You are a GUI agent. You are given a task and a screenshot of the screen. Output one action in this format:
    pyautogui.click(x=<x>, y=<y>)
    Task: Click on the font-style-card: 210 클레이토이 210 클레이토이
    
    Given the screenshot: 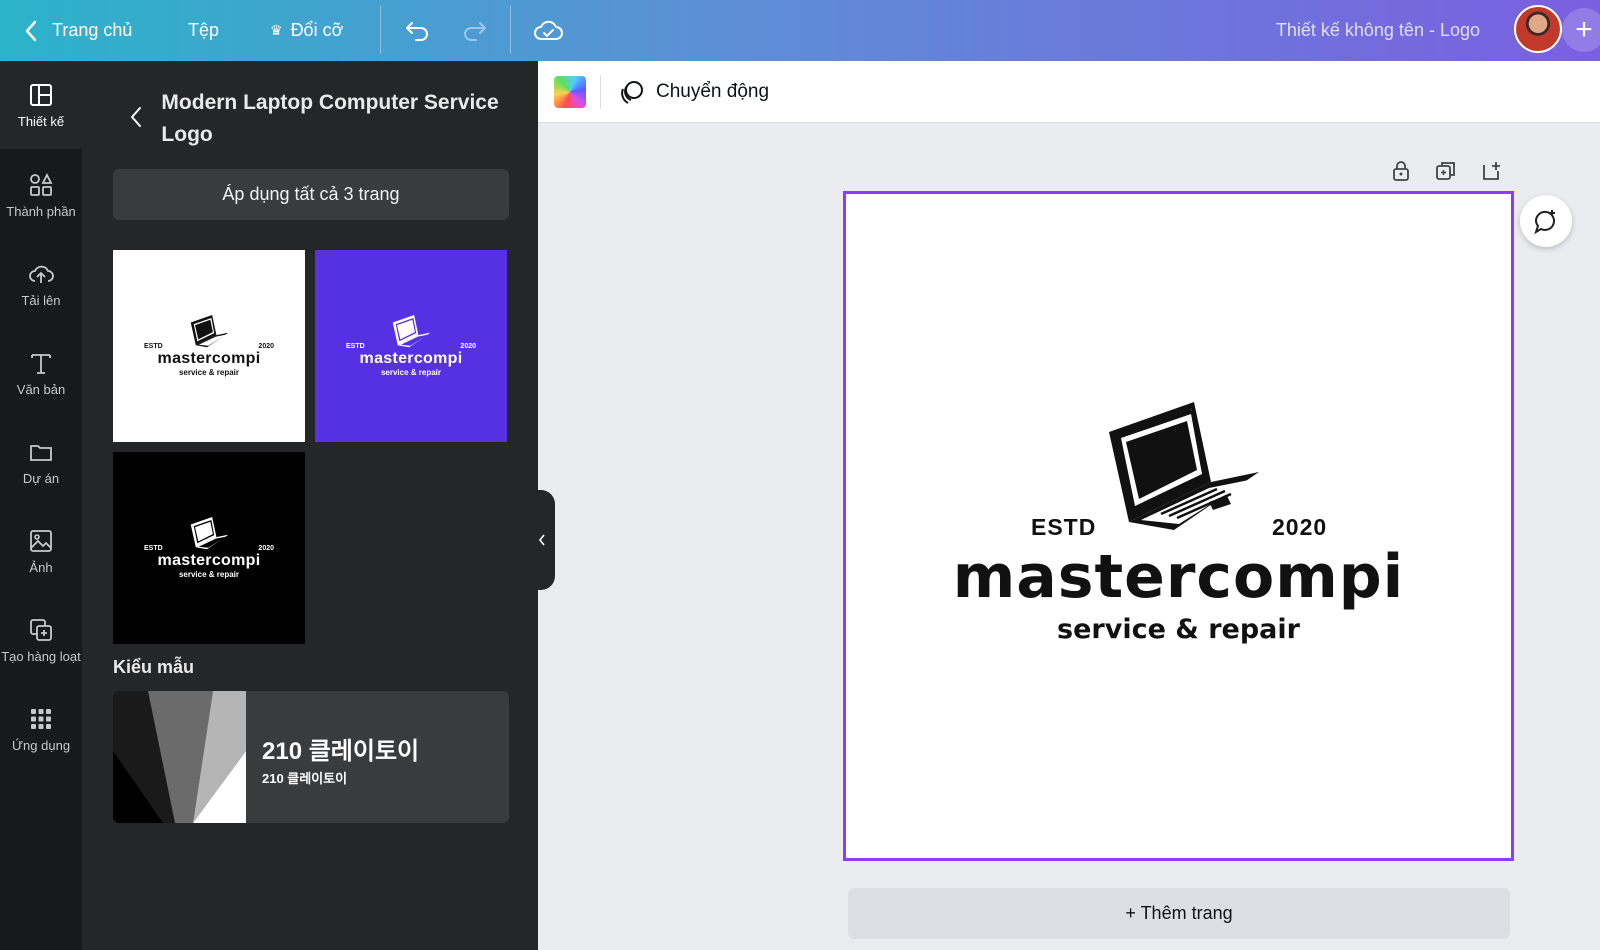 What is the action you would take?
    pyautogui.click(x=311, y=757)
    